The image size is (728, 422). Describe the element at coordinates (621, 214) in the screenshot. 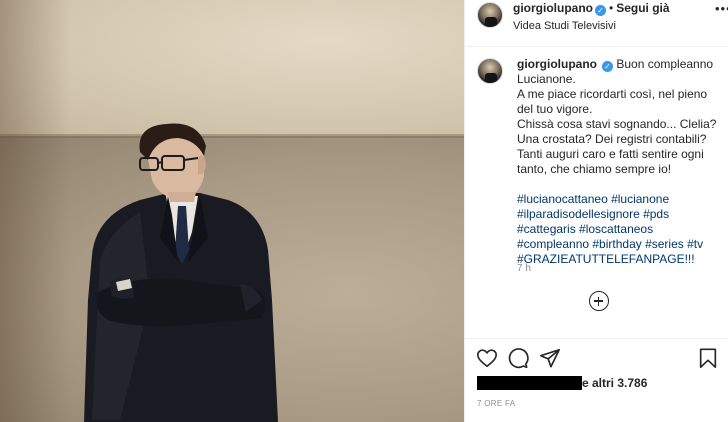

I see `hashtag-line: #ilparadisodellesignore #pds` at that location.